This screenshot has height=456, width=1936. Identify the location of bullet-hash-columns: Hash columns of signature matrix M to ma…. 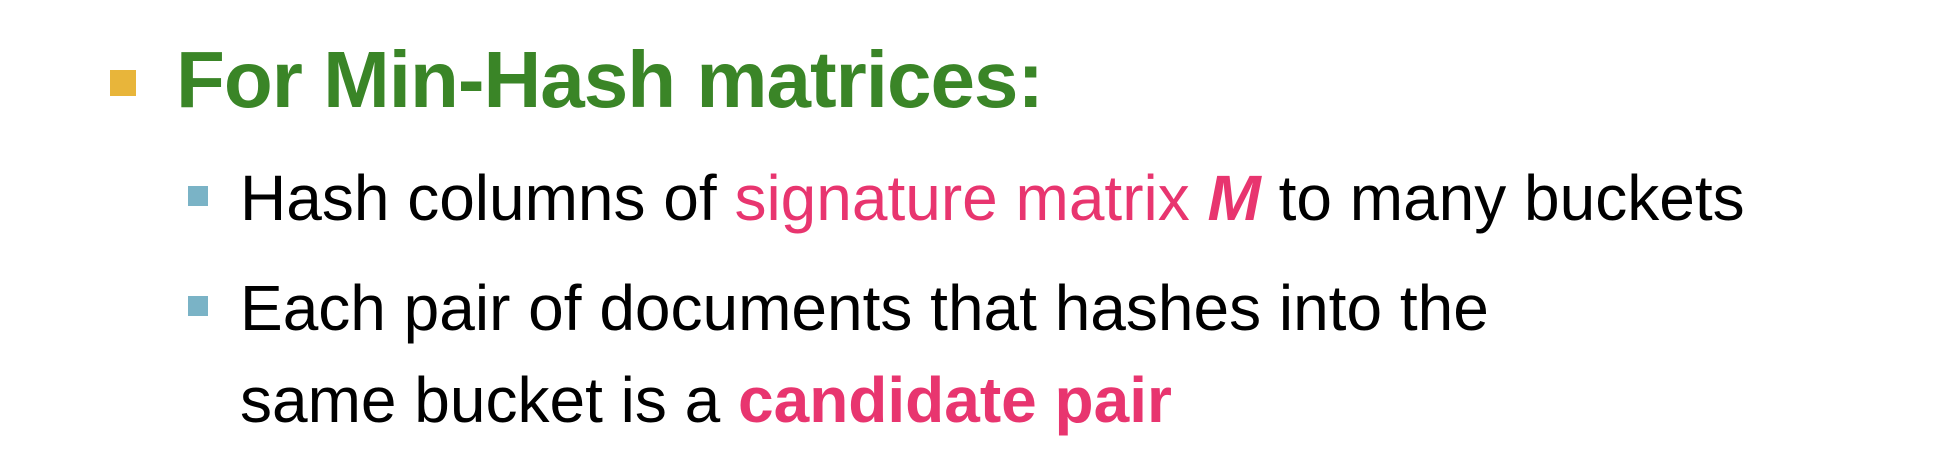
(992, 198).